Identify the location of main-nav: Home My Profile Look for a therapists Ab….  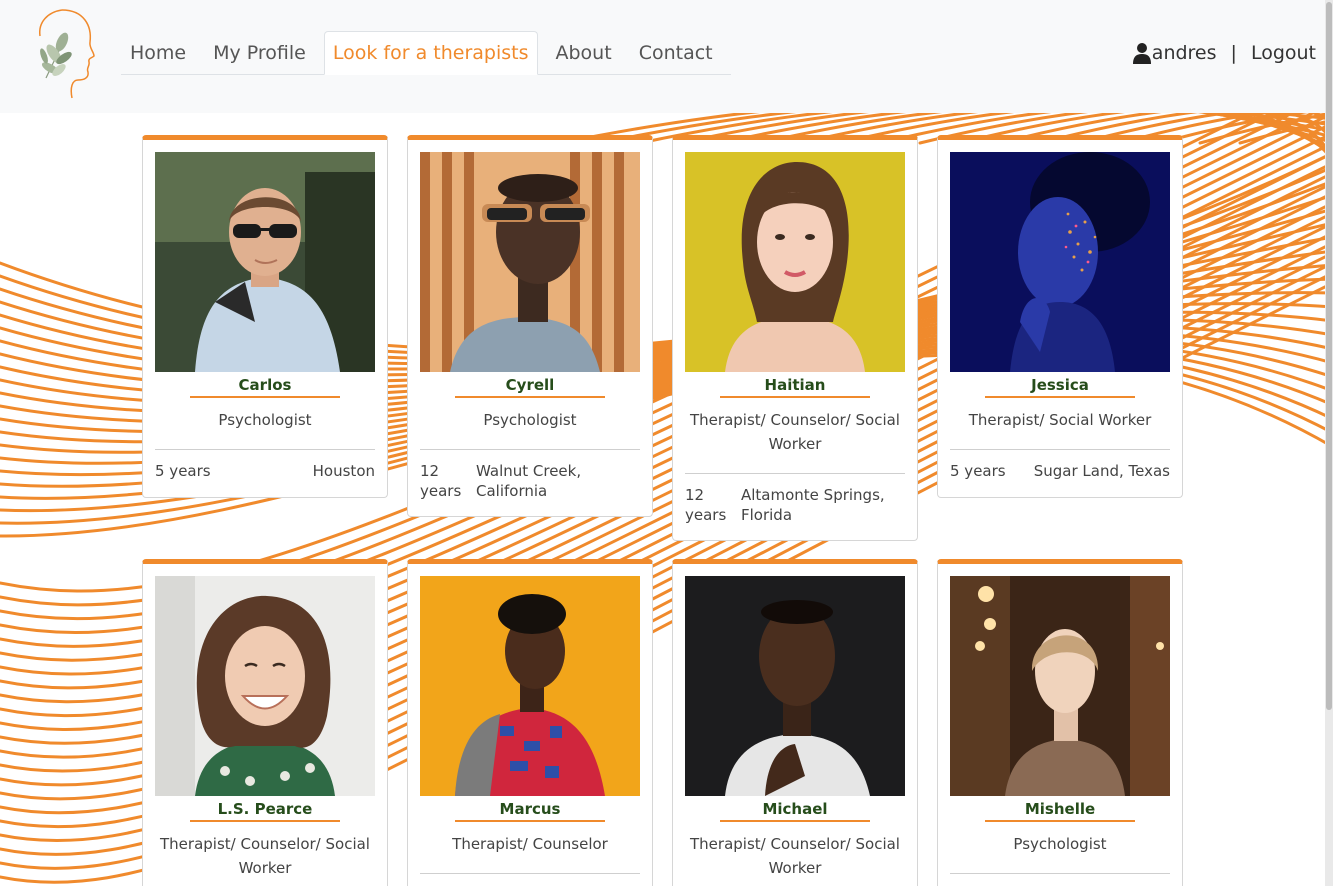
(426, 53).